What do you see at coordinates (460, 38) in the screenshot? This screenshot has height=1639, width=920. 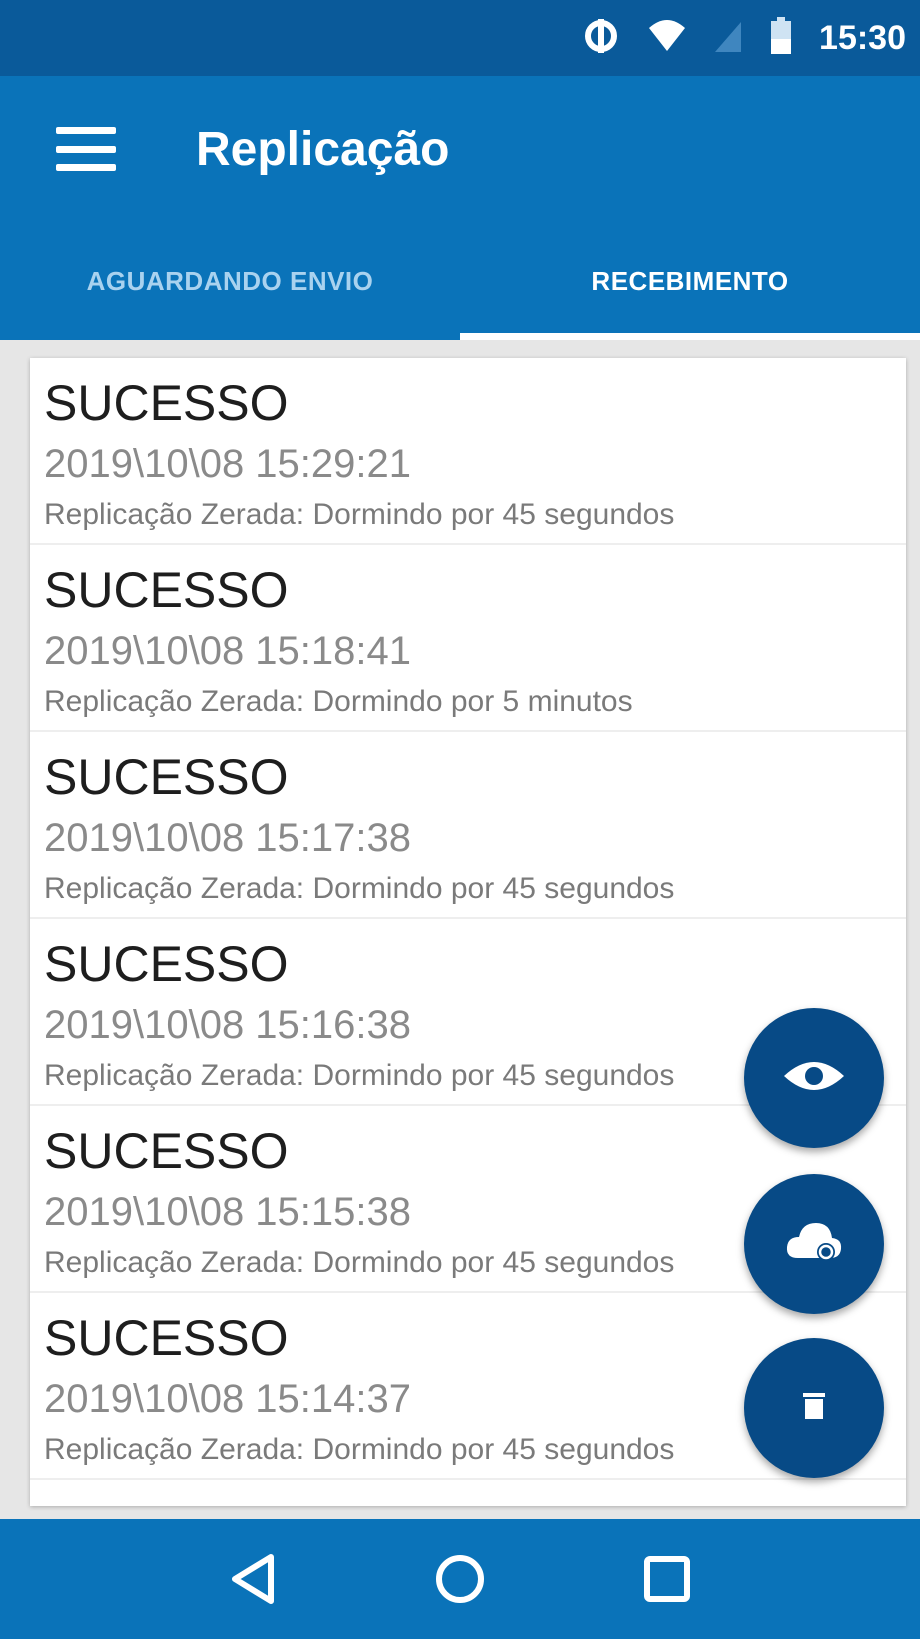 I see `status-bar: 15:30` at bounding box center [460, 38].